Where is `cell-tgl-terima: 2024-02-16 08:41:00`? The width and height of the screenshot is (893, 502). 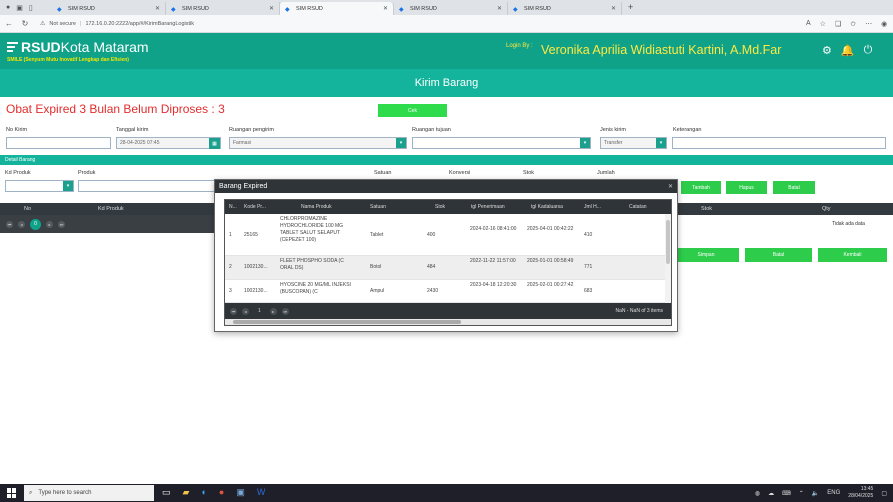
cell-tgl-terima: 2024-02-16 08:41:00 is located at coordinates (493, 229).